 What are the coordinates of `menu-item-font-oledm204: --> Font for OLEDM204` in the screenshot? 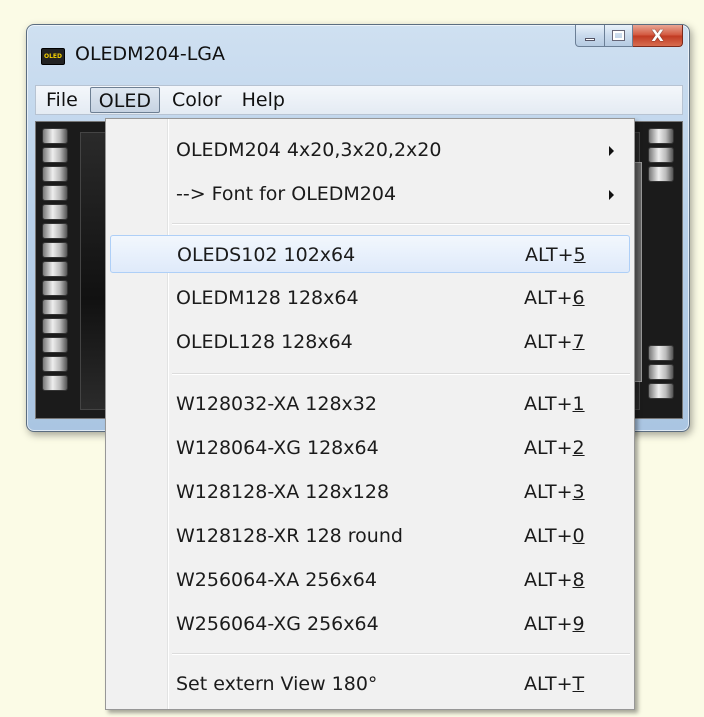 It's located at (370, 194).